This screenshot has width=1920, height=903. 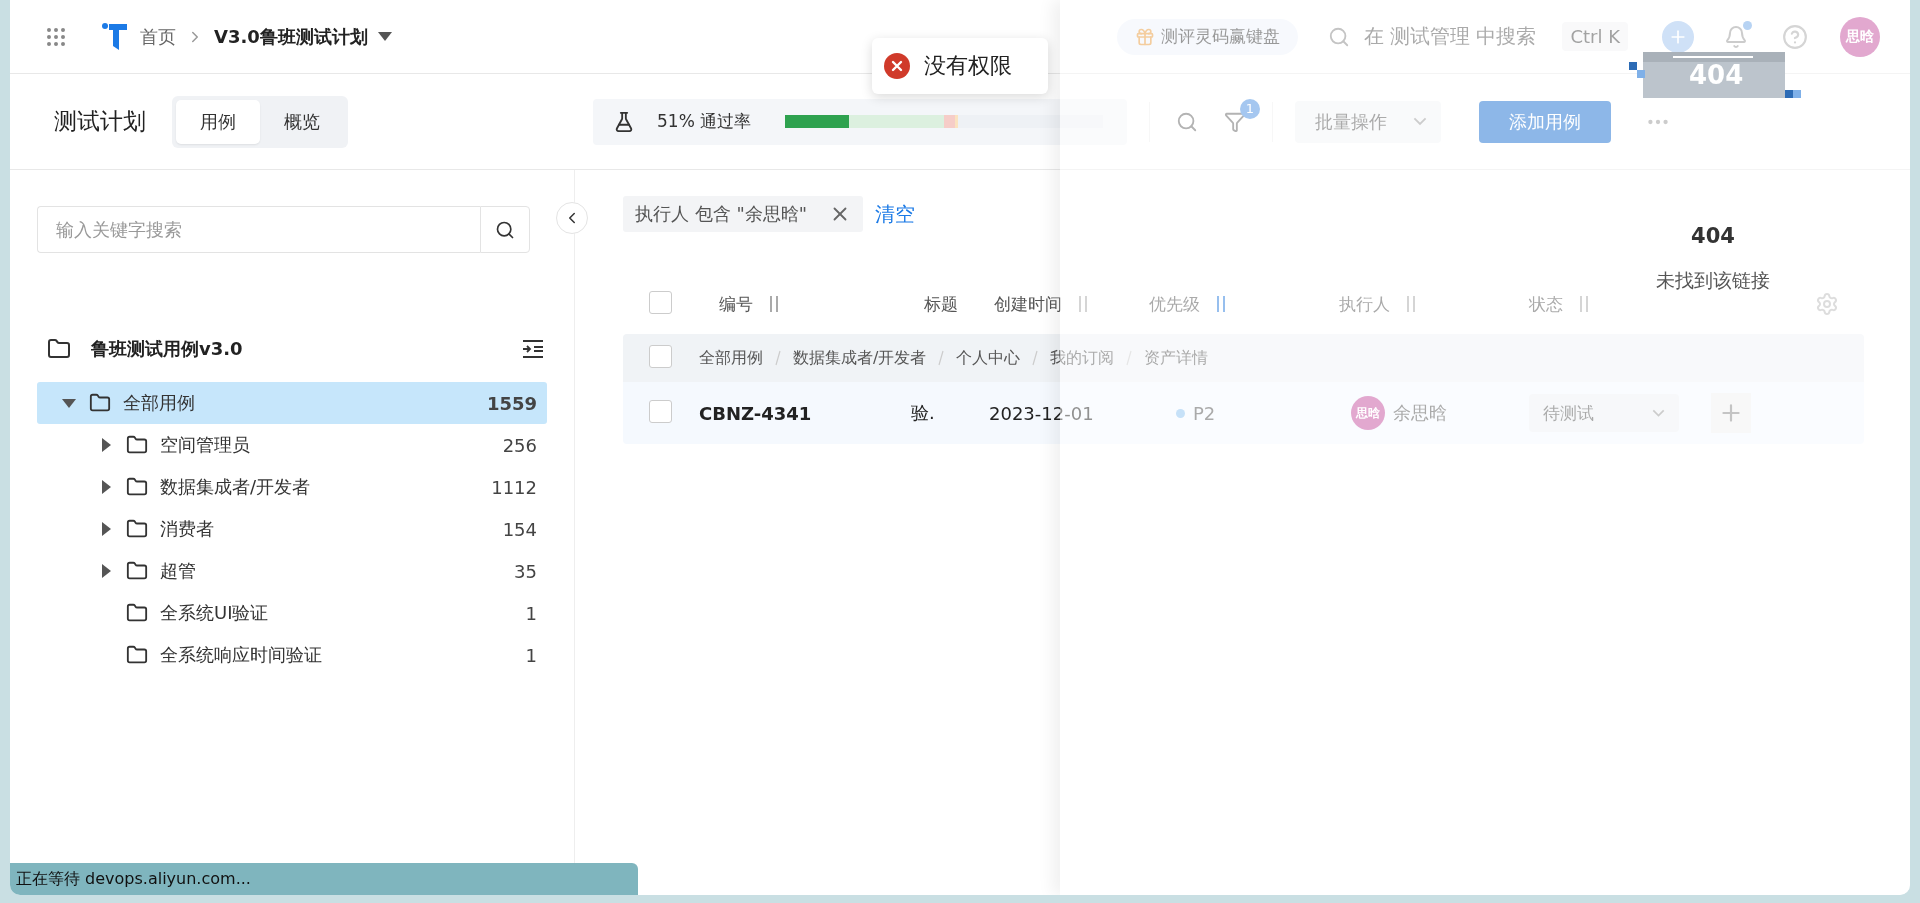 What do you see at coordinates (660, 356) in the screenshot?
I see `group-checkbox` at bounding box center [660, 356].